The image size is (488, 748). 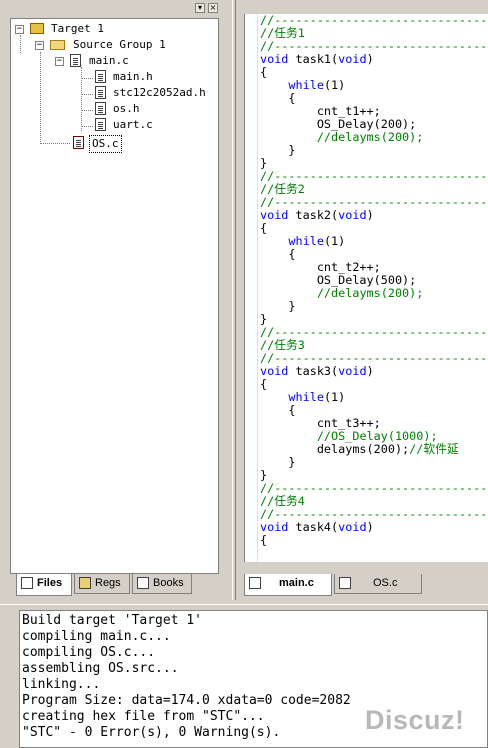 I want to click on output-line: "STC" - 0 Error(s), 0 Warning(s)., so click(x=151, y=732).